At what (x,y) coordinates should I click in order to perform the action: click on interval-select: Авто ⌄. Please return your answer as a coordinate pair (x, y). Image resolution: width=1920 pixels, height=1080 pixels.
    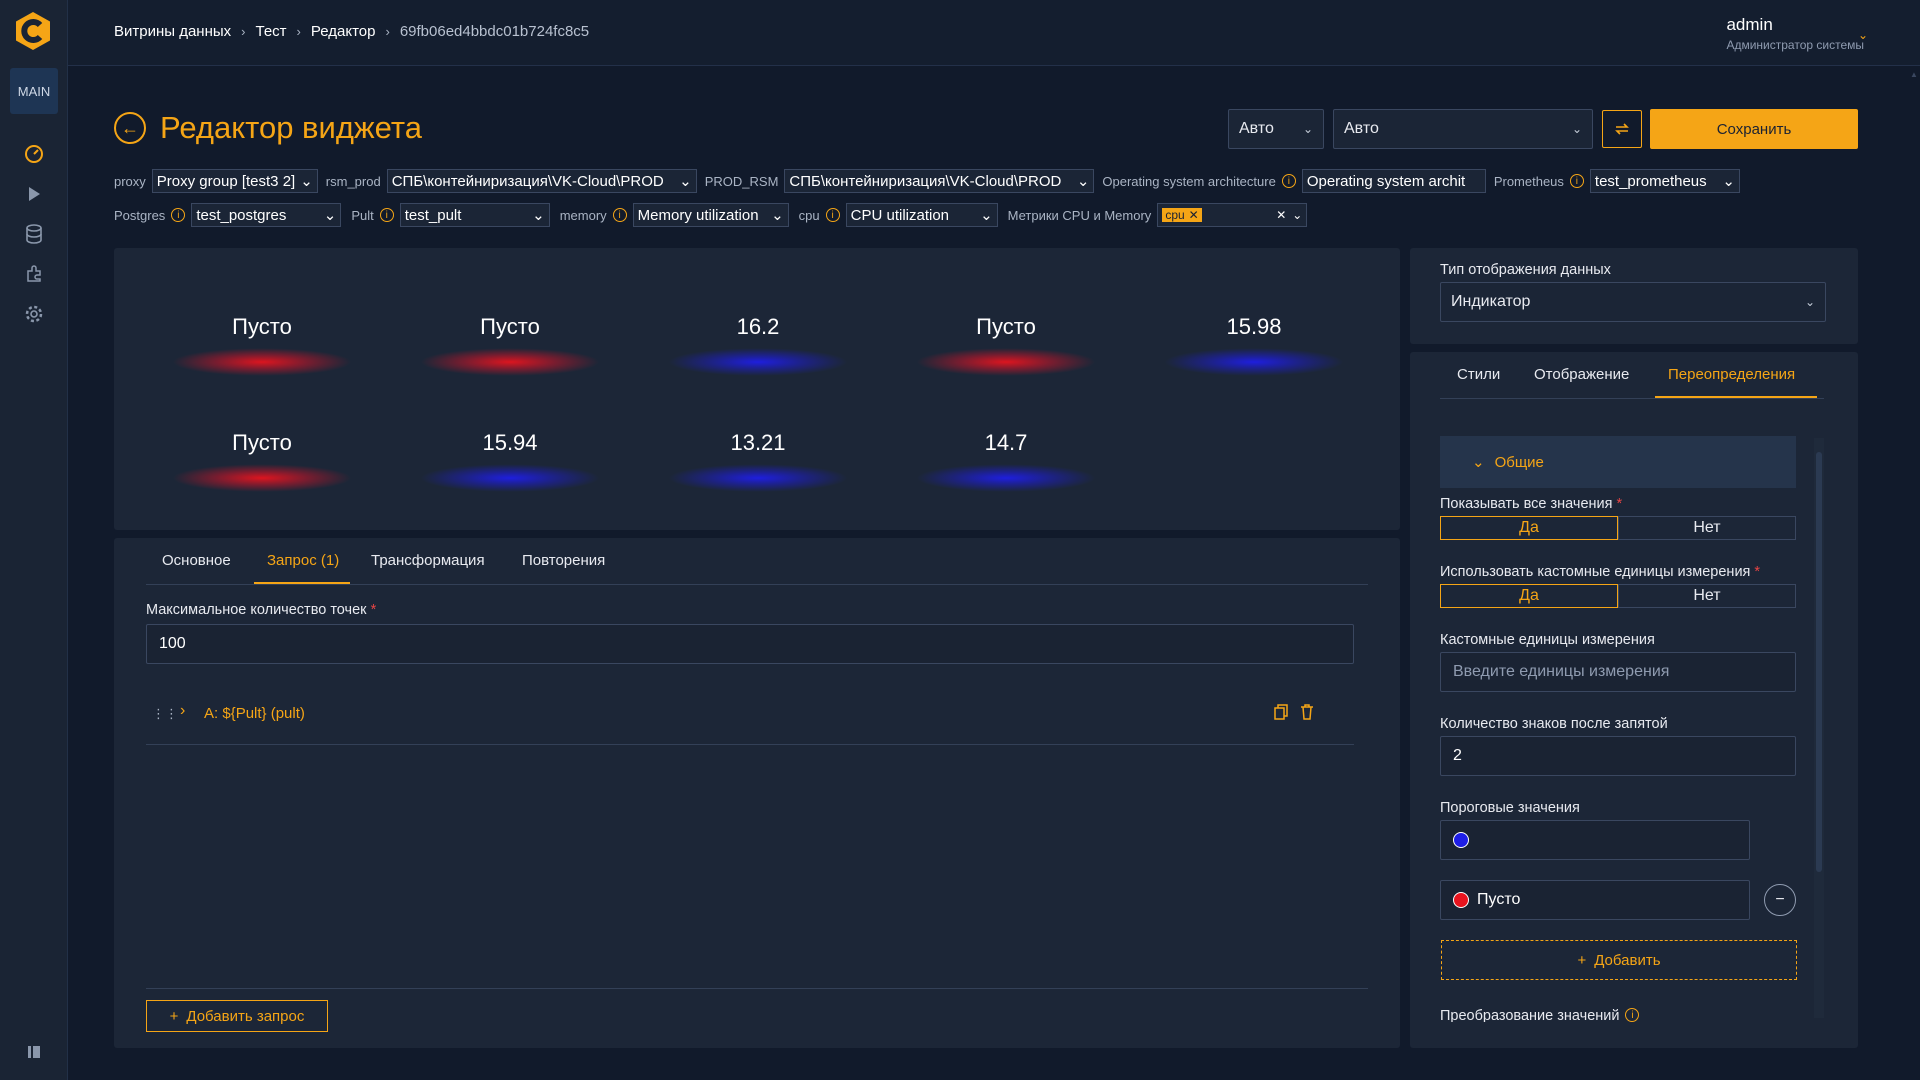
    Looking at the image, I should click on (1276, 129).